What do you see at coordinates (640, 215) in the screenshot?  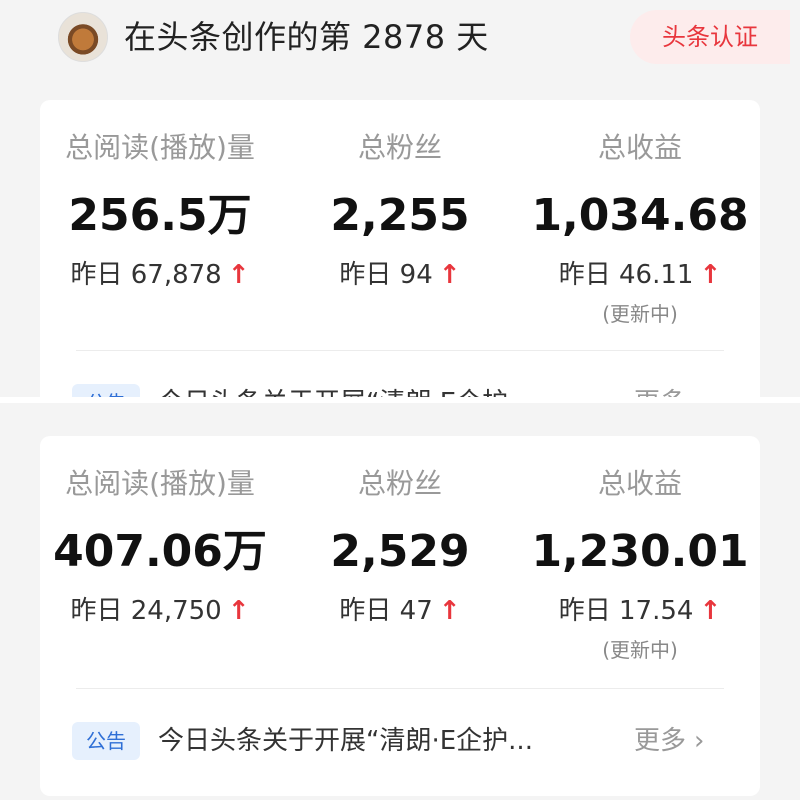 I see `stat-value: 1,034.68` at bounding box center [640, 215].